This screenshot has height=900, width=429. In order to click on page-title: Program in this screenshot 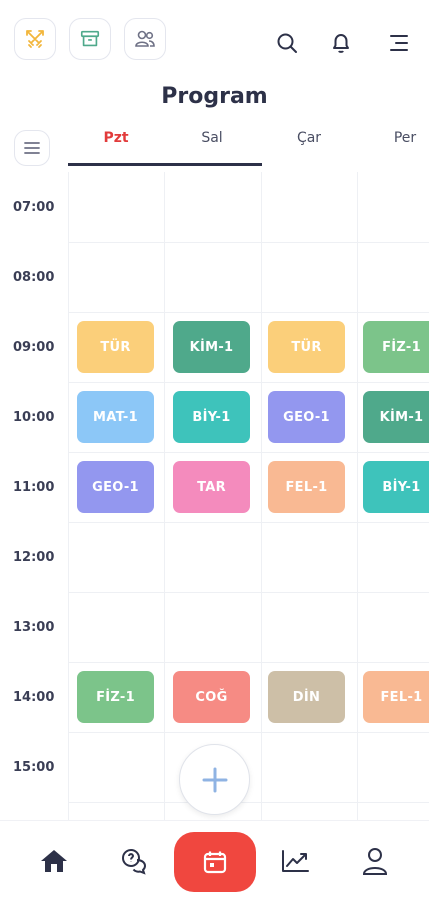, I will do `click(214, 96)`.